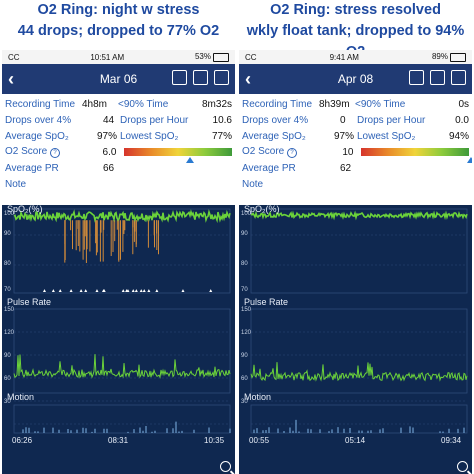 This screenshot has height=474, width=474. What do you see at coordinates (258, 397) in the screenshot?
I see `motion-chart-title: Motion` at bounding box center [258, 397].